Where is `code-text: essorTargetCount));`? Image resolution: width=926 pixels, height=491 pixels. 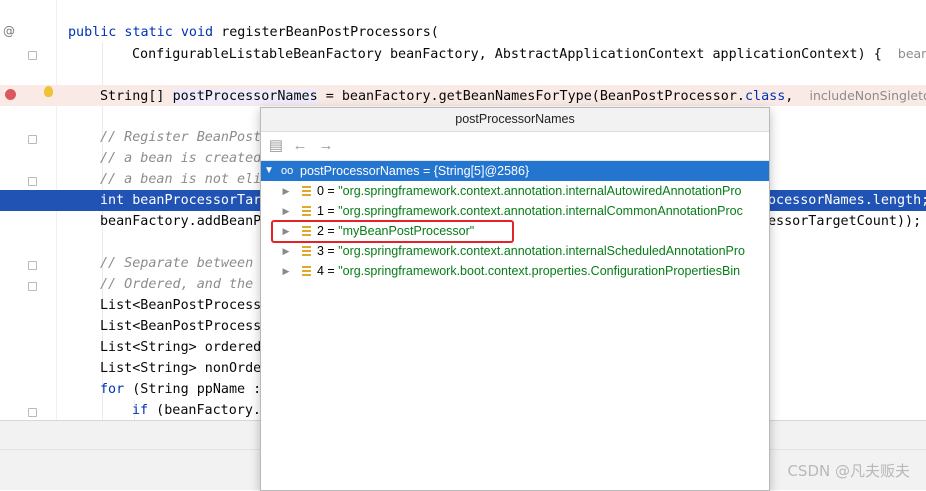 code-text: essorTargetCount)); is located at coordinates (845, 221).